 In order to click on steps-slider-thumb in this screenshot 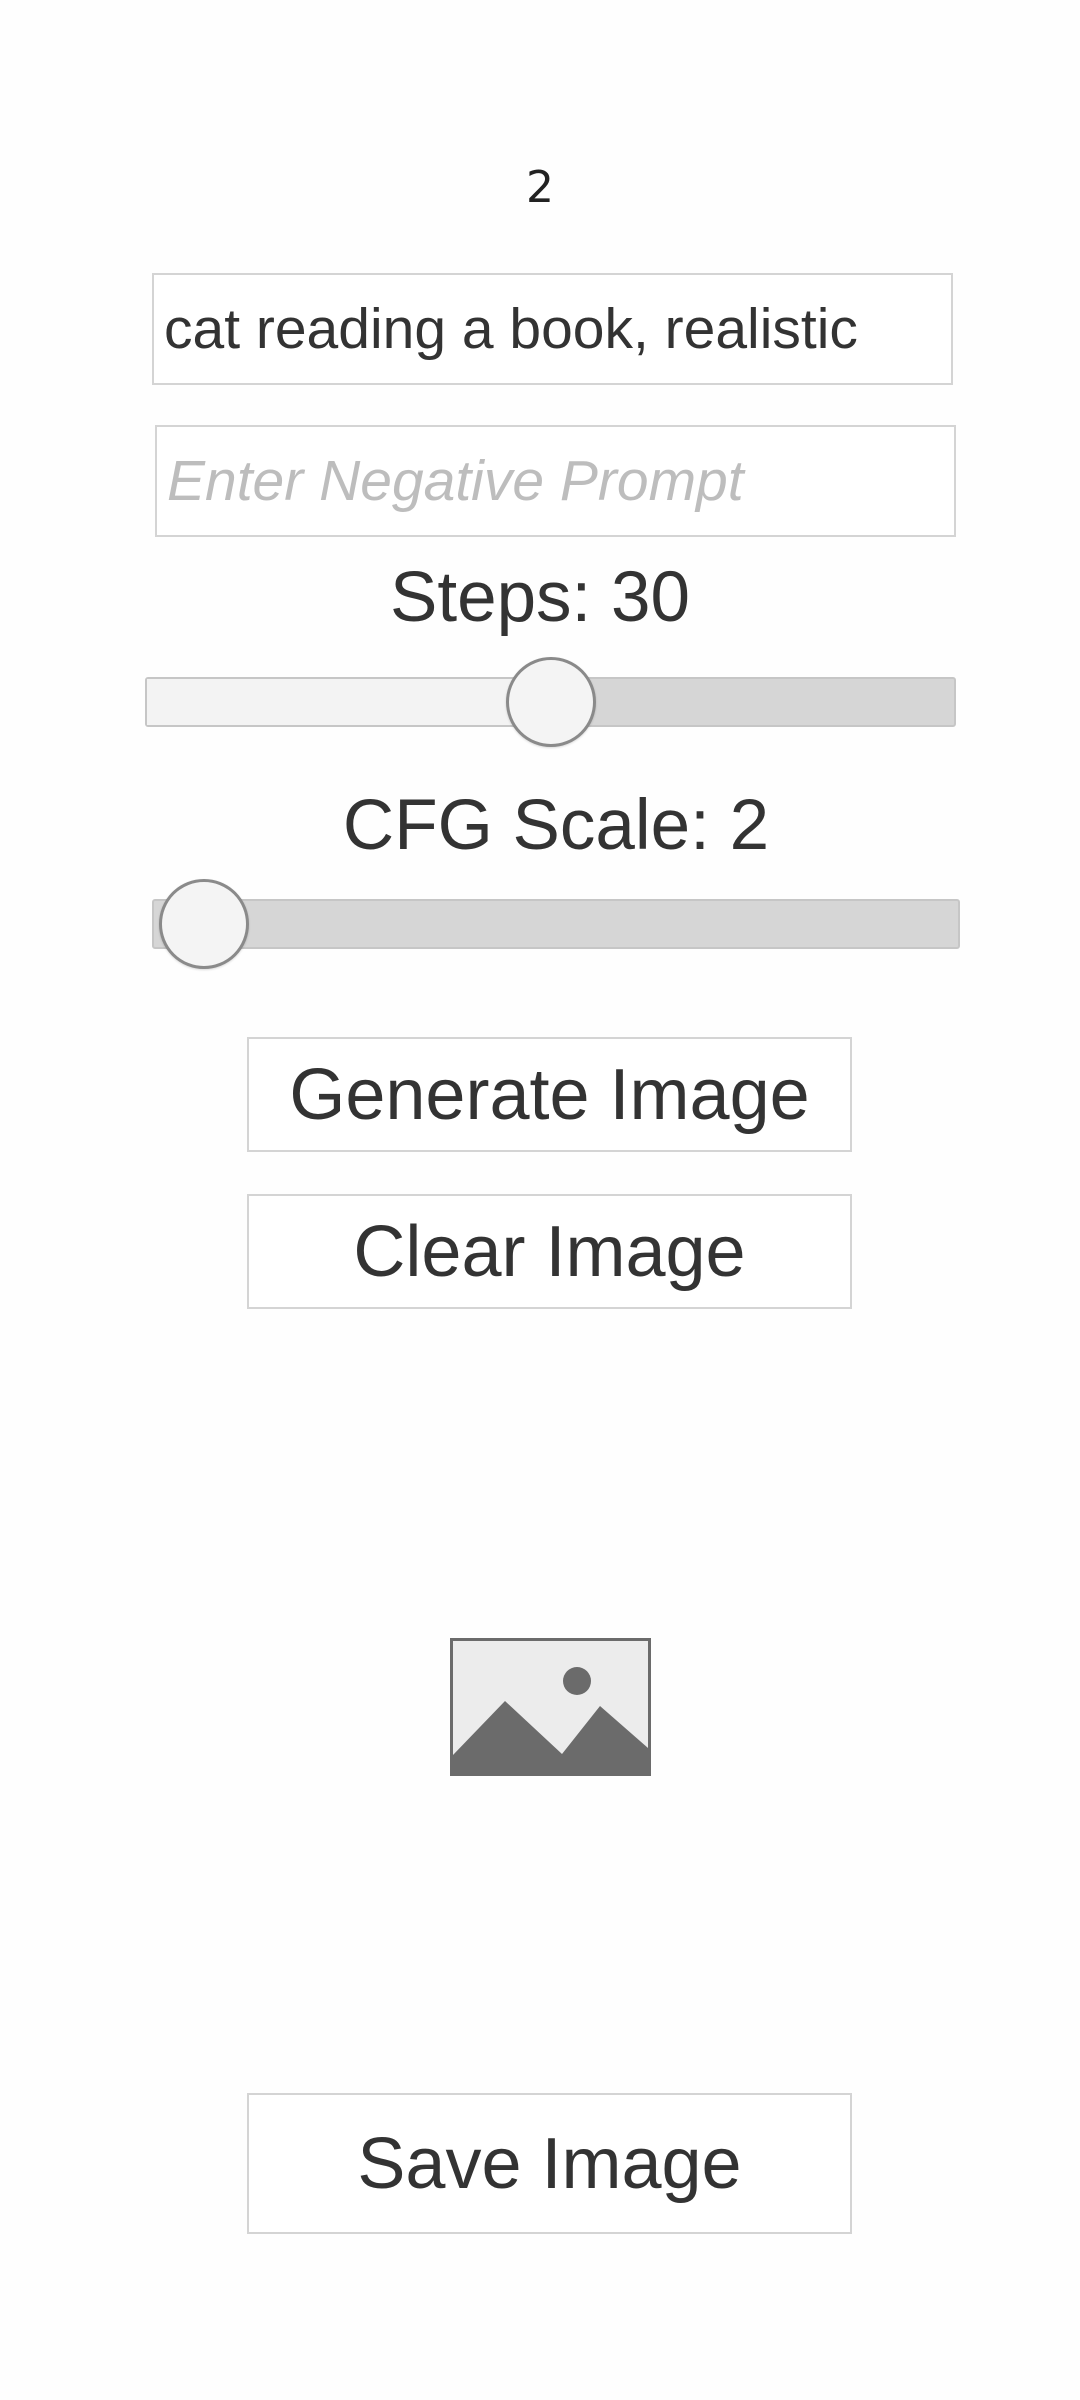, I will do `click(550, 702)`.